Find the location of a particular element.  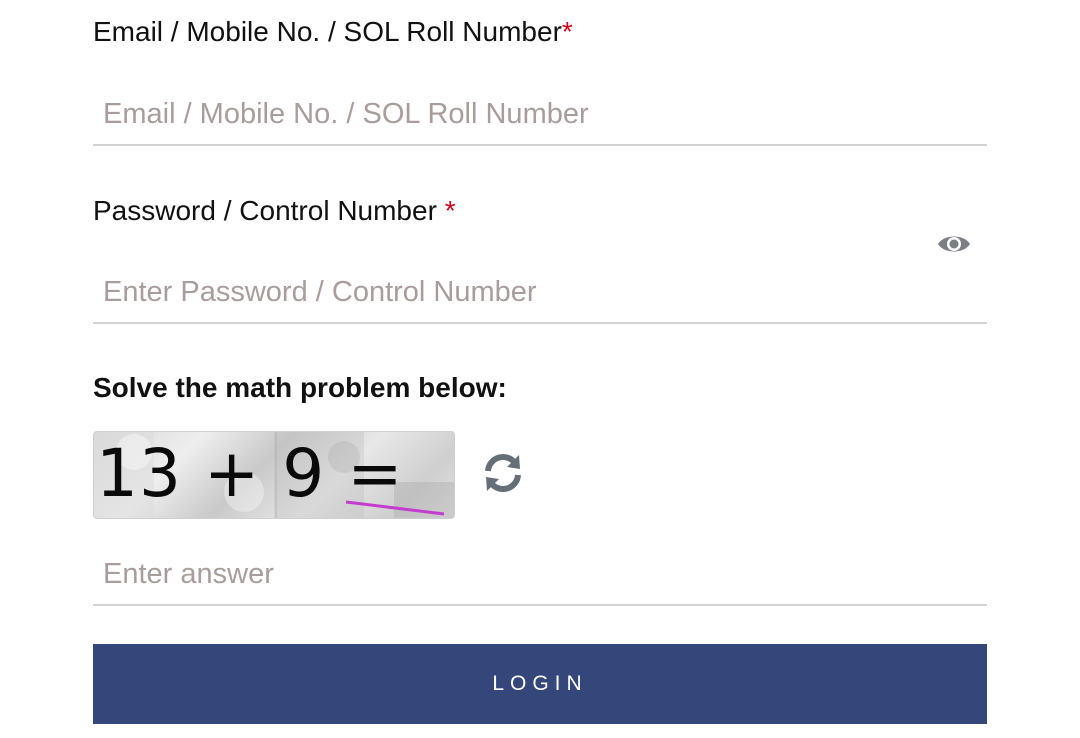

captcha-prompt: Solve the math problem below: is located at coordinates (300, 387).